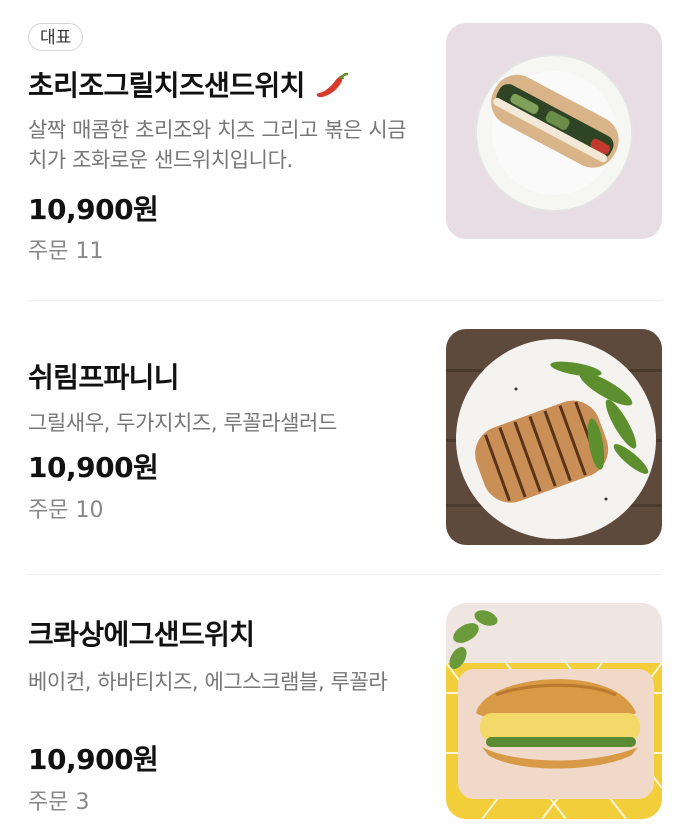 The width and height of the screenshot is (684, 840). I want to click on menu-item-title: 초리조그릴치즈샌드위치, so click(188, 86).